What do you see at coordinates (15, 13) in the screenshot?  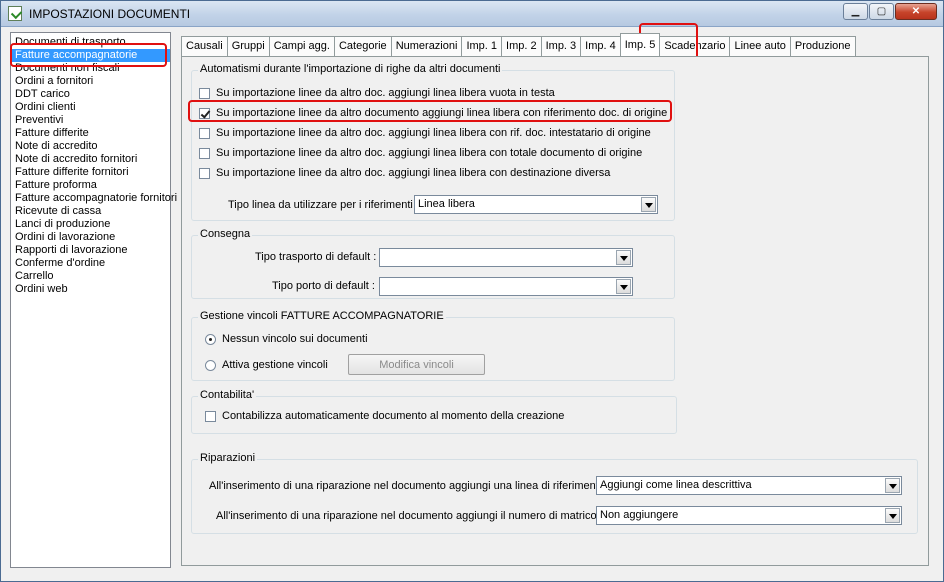 I see `app-icon` at bounding box center [15, 13].